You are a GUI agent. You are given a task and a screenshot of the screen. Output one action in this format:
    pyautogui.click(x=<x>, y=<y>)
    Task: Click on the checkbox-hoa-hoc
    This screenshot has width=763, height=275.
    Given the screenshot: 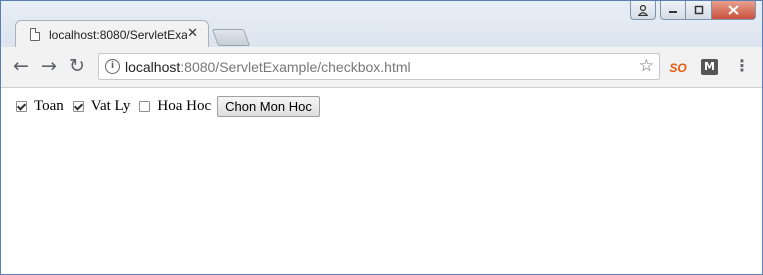 What is the action you would take?
    pyautogui.click(x=145, y=106)
    